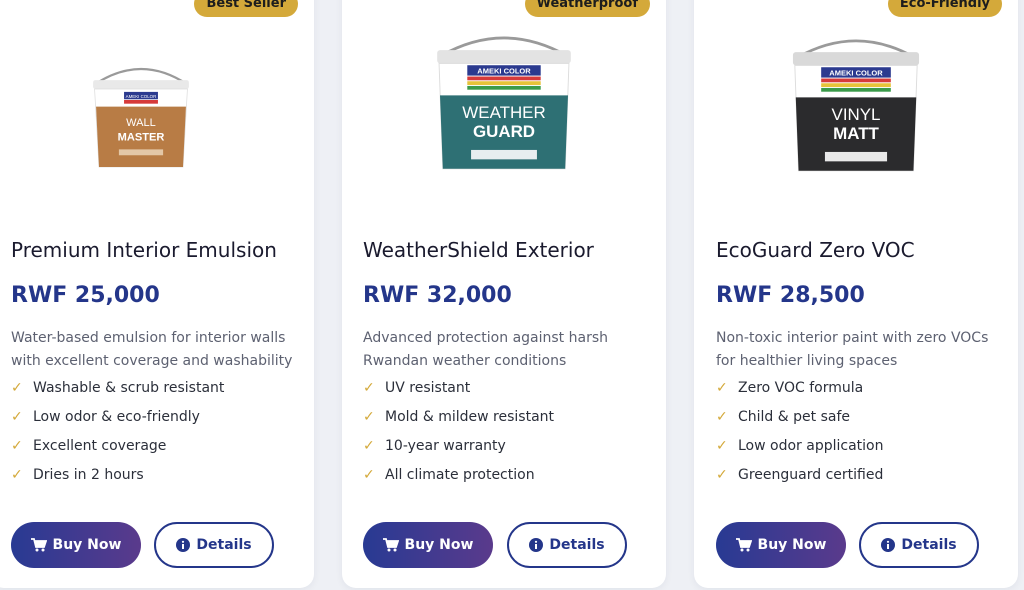 The width and height of the screenshot is (1024, 590). I want to click on feature-label: All climate protection, so click(460, 475).